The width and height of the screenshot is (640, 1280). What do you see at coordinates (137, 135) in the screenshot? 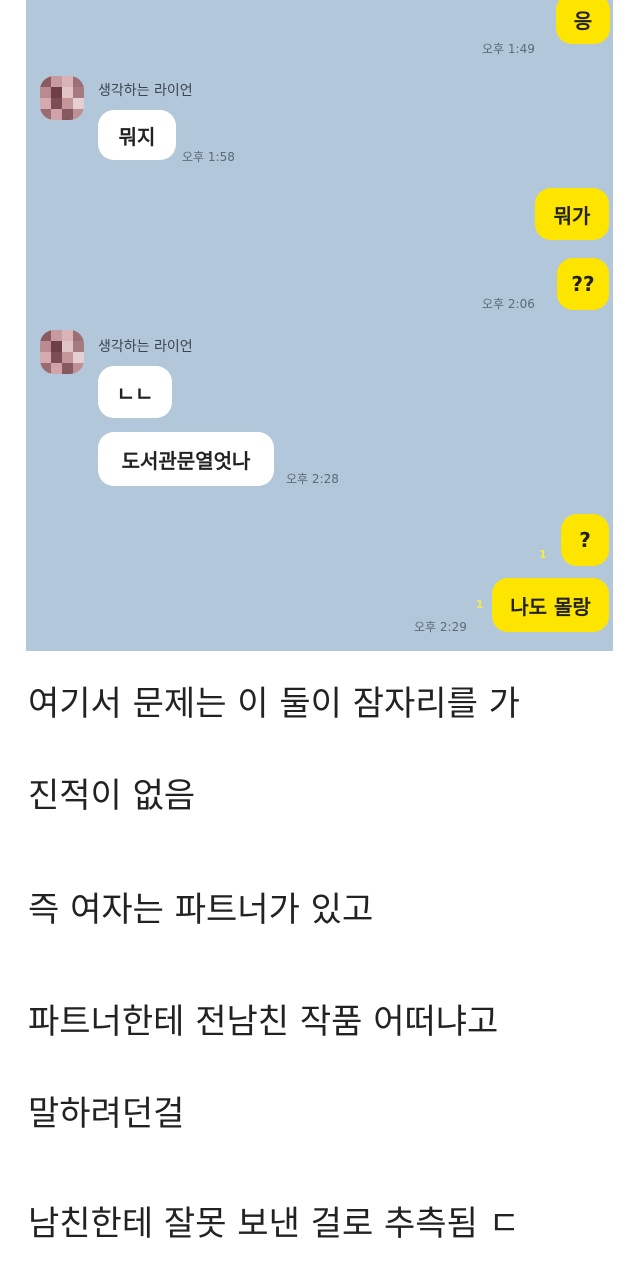
I see `friend-message-bubble: 뭐지` at bounding box center [137, 135].